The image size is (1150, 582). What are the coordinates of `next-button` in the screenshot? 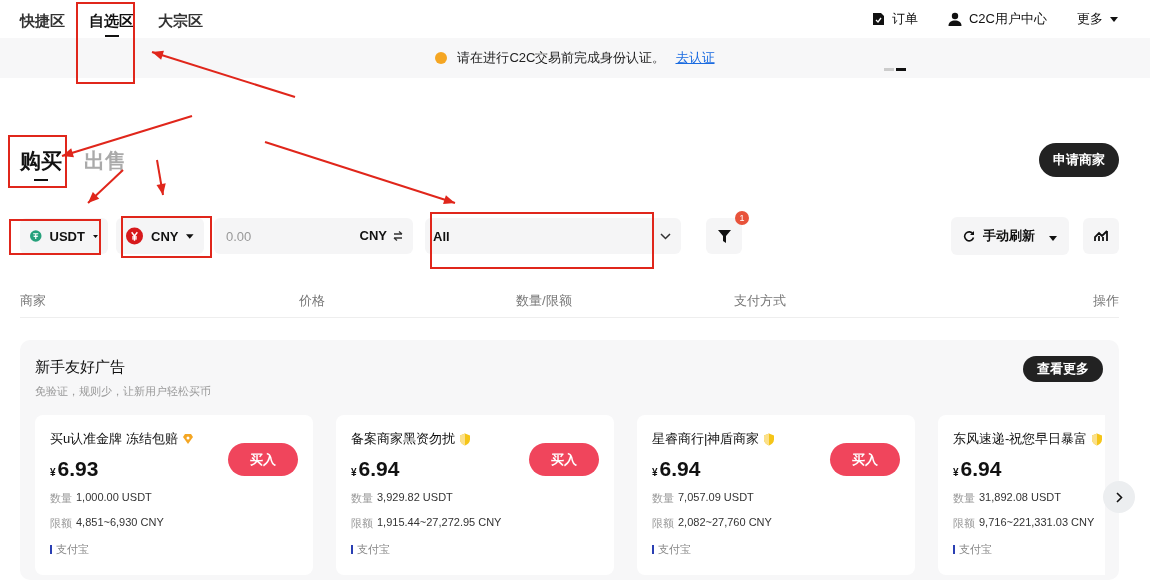 It's located at (1119, 497).